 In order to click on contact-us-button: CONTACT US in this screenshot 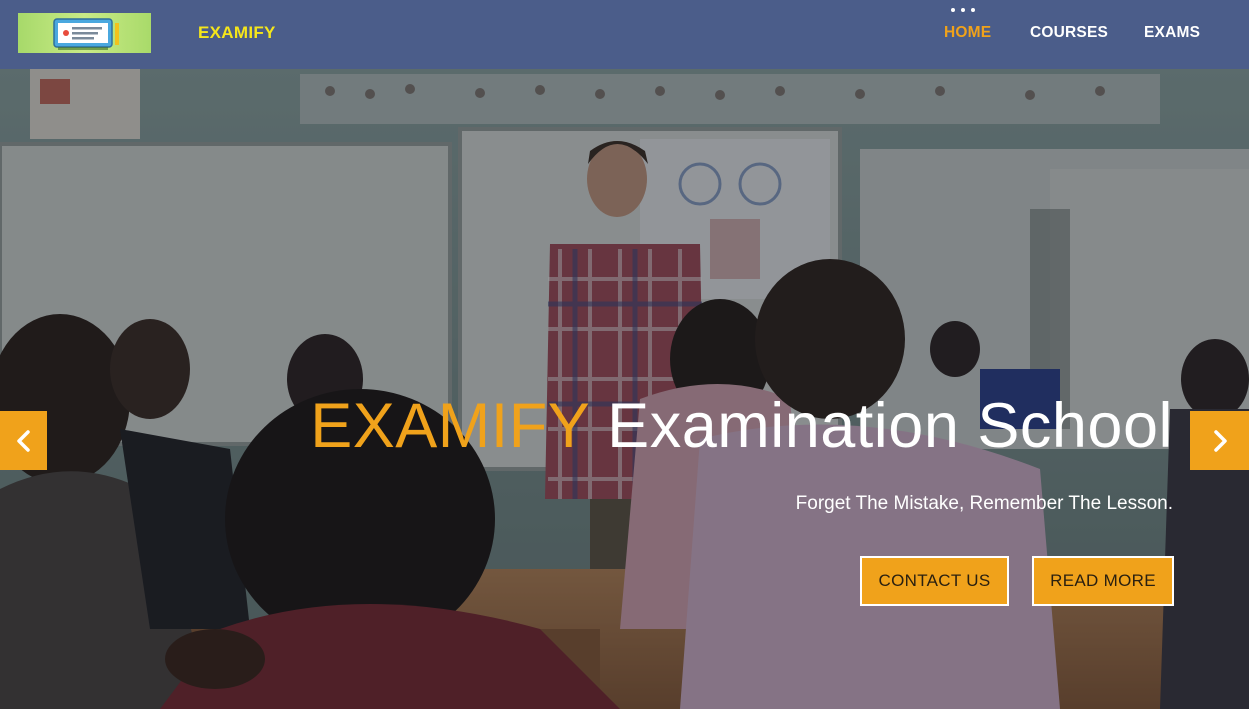, I will do `click(934, 581)`.